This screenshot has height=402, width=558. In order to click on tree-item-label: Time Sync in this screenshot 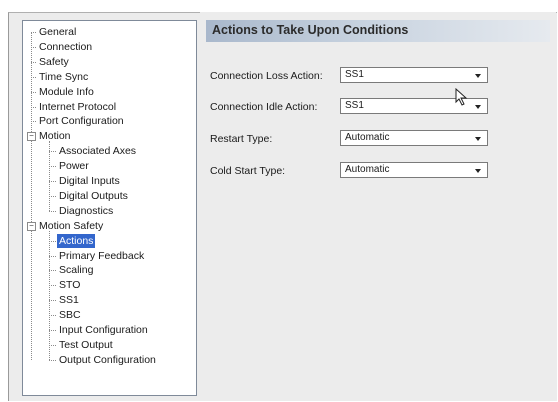, I will do `click(64, 76)`.